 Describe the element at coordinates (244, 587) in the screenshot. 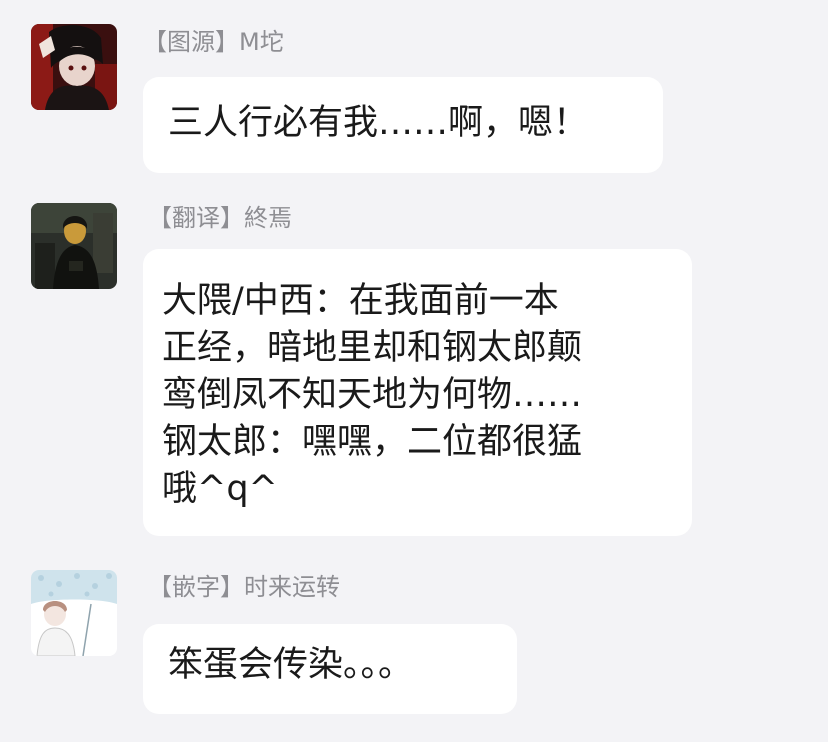

I see `sender-name: 【嵌字】时来运转` at that location.